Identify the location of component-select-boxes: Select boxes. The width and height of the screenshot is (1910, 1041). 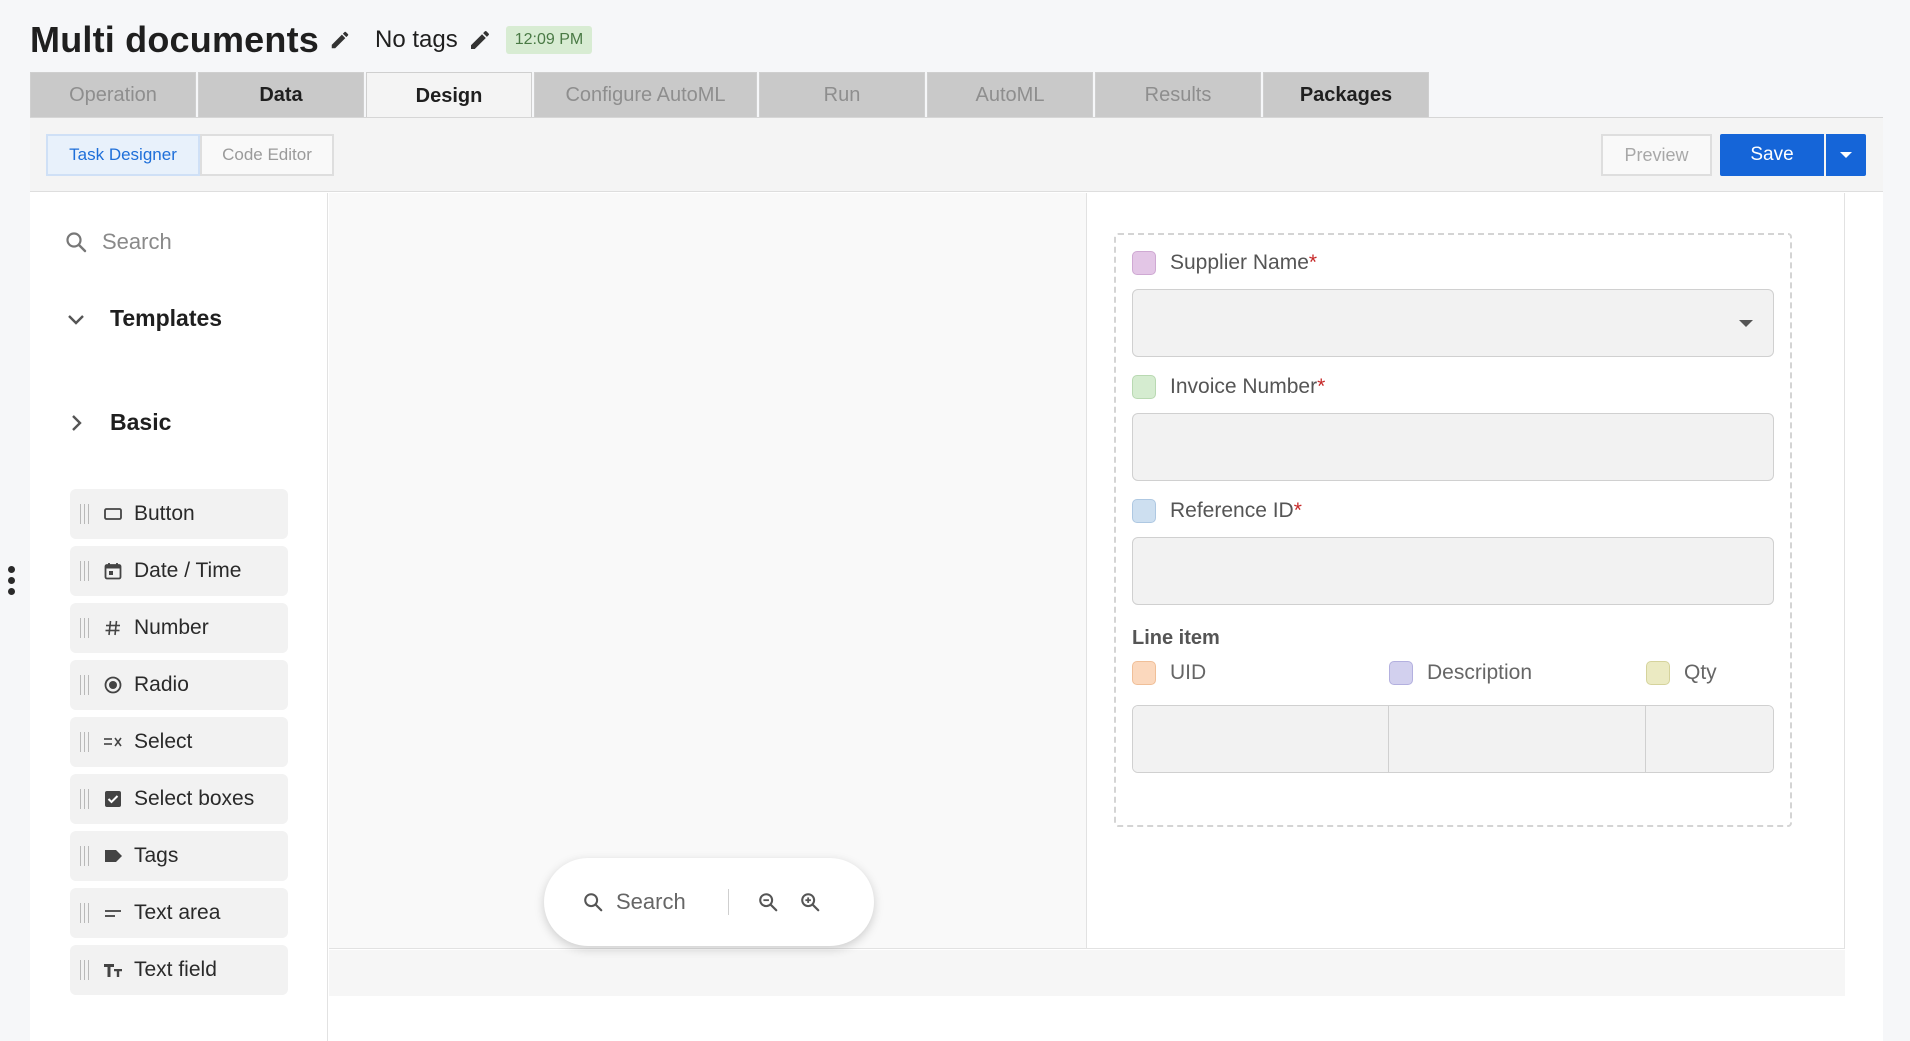
(179, 799).